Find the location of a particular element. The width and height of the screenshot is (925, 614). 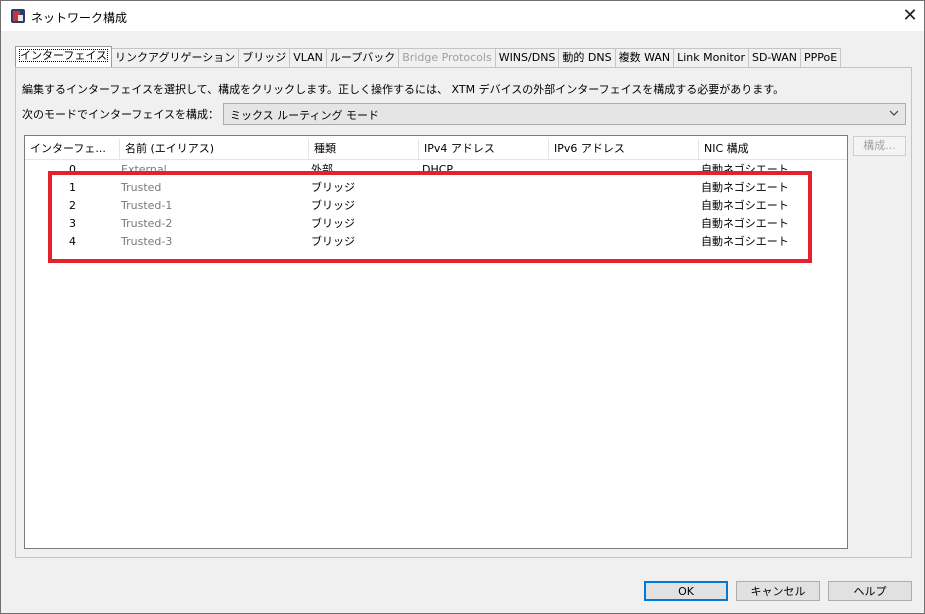

cell-ipv4: DHCP is located at coordinates (438, 169).